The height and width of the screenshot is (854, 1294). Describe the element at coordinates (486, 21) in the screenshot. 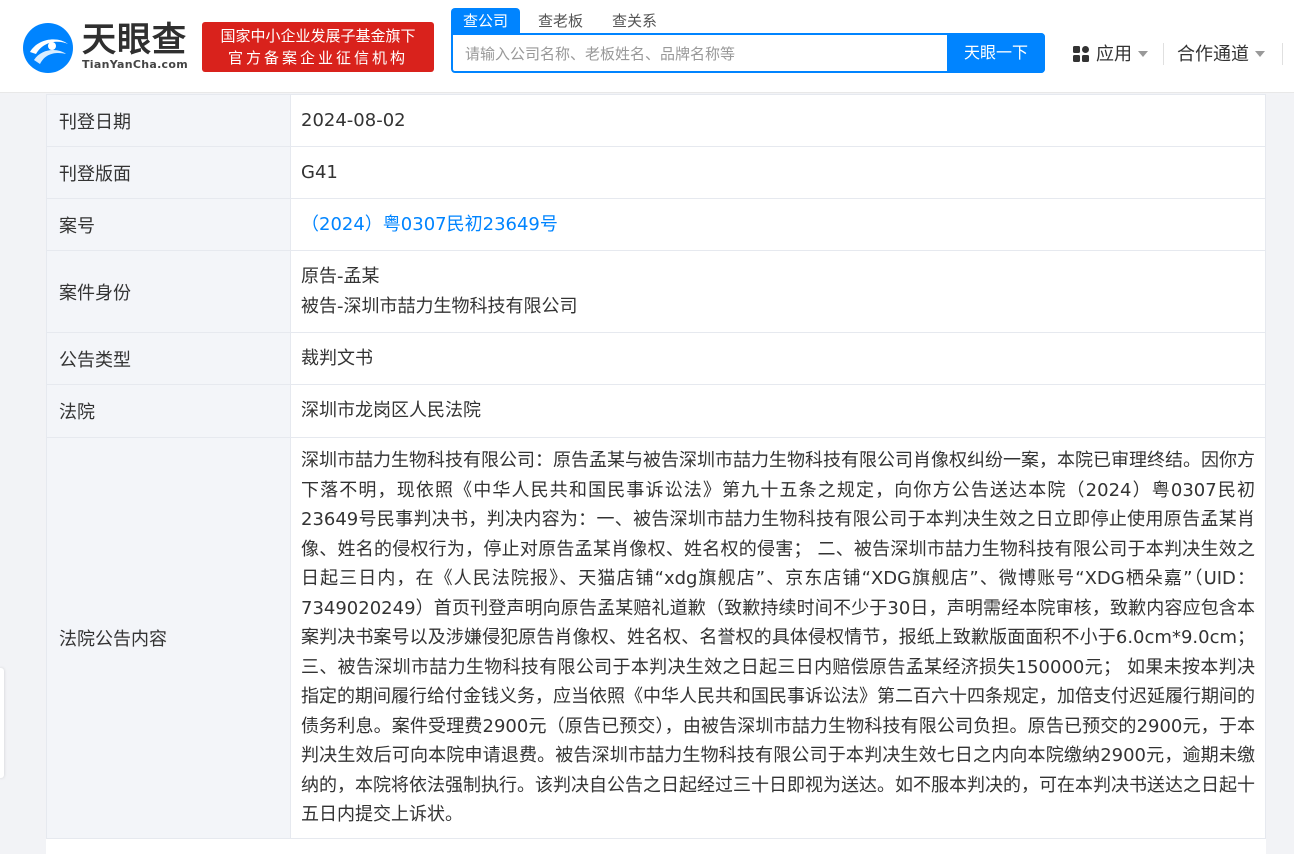

I see `tab-company: 查公司` at that location.